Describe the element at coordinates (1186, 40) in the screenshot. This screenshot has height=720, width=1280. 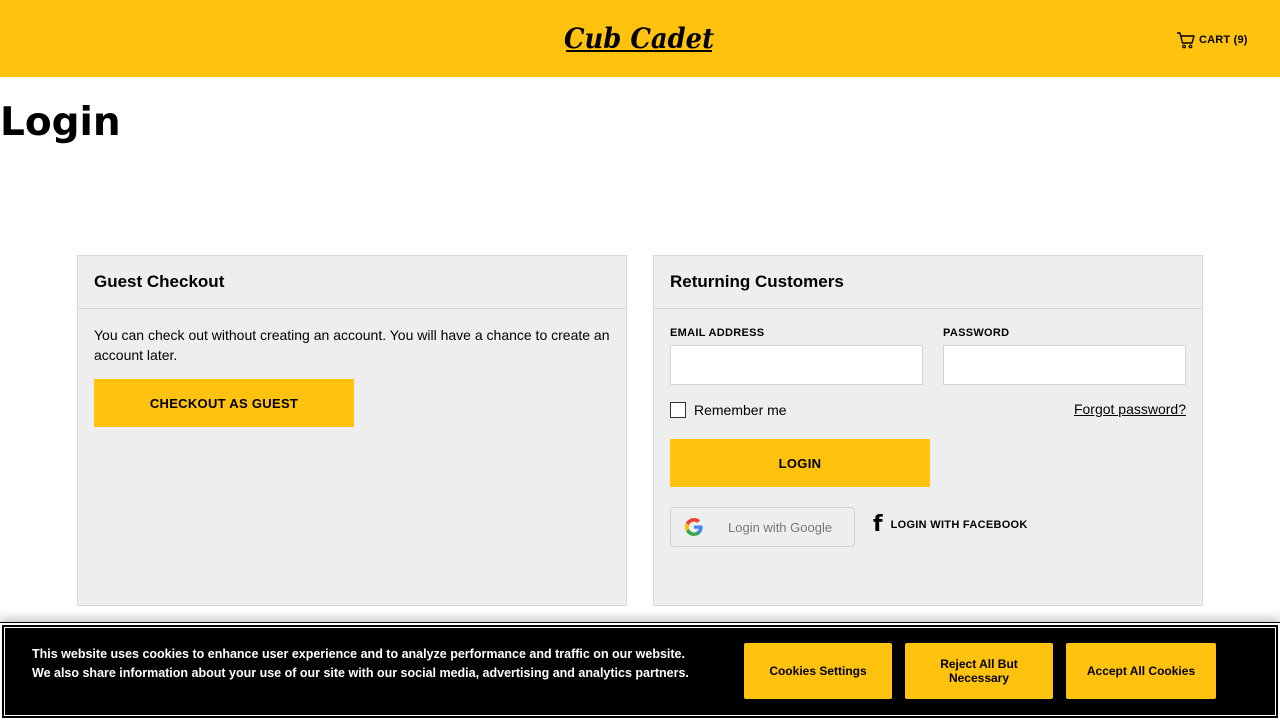
I see `cart-icon` at that location.